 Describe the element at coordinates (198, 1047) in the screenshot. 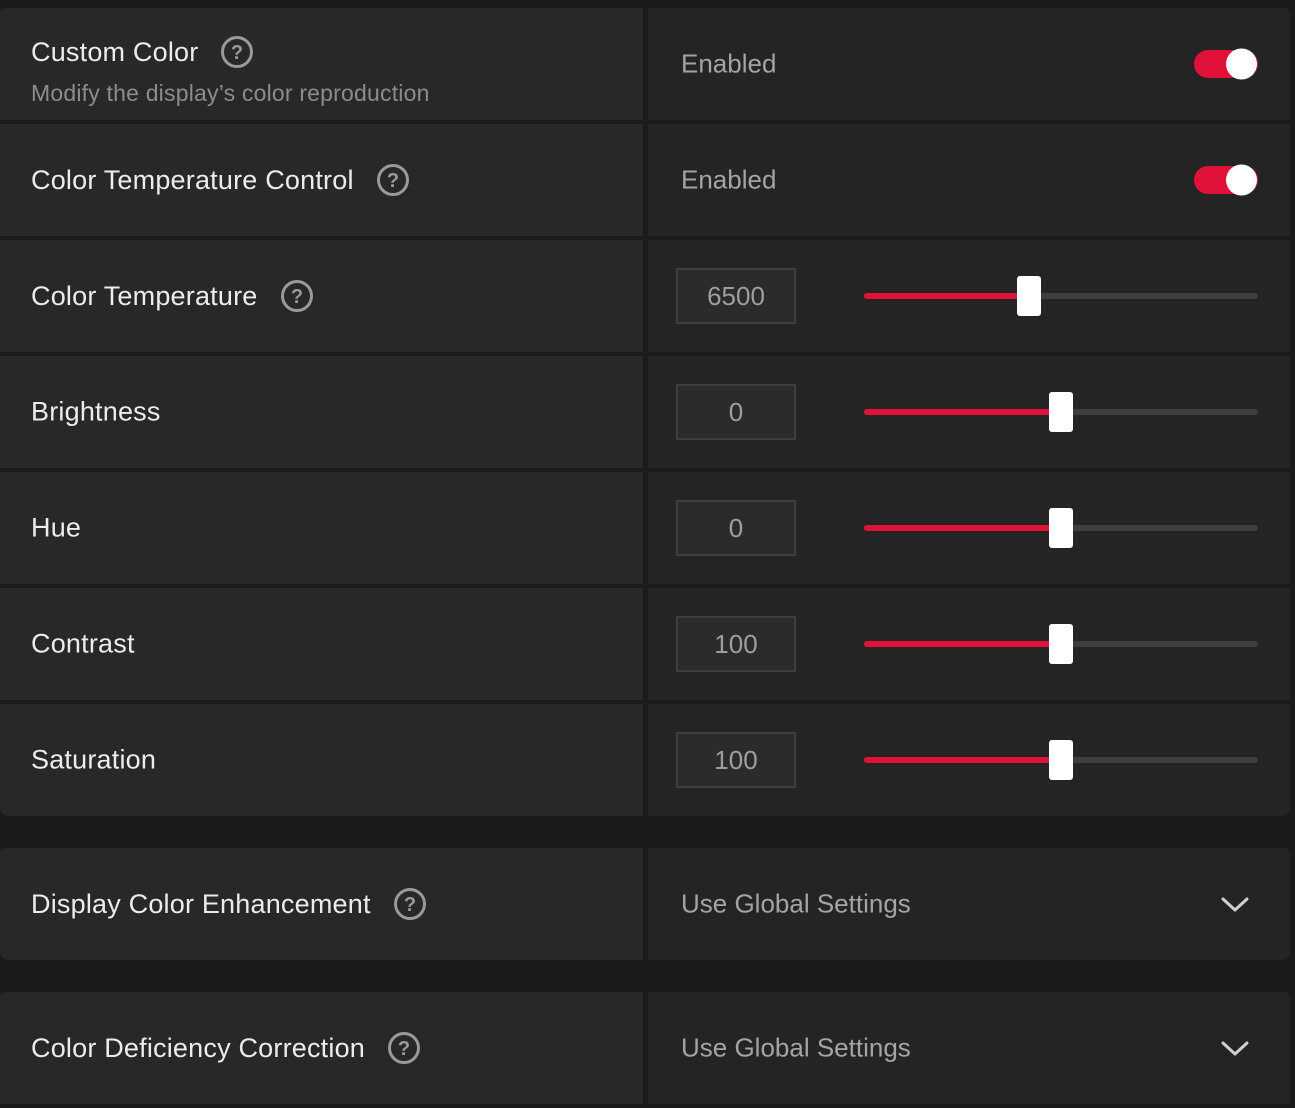

I see `color-deficiency-correction-label: Color Deficiency Correction` at that location.